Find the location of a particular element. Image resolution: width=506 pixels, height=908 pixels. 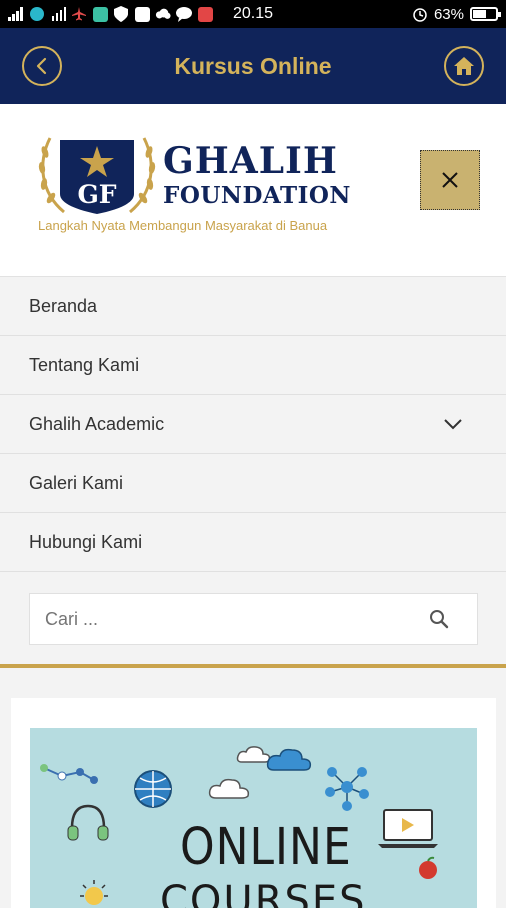

search-input is located at coordinates (230, 619).